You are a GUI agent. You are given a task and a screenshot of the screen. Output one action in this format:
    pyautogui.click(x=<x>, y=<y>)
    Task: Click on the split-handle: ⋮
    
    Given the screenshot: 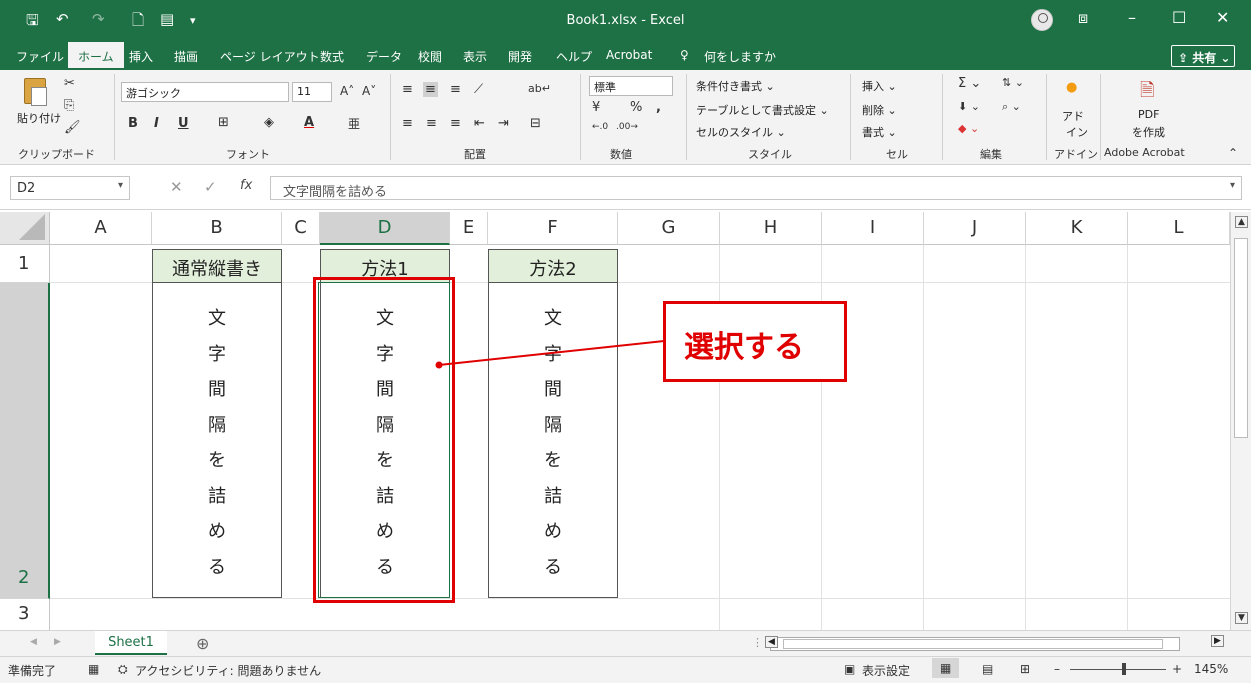 What is the action you would take?
    pyautogui.click(x=757, y=642)
    